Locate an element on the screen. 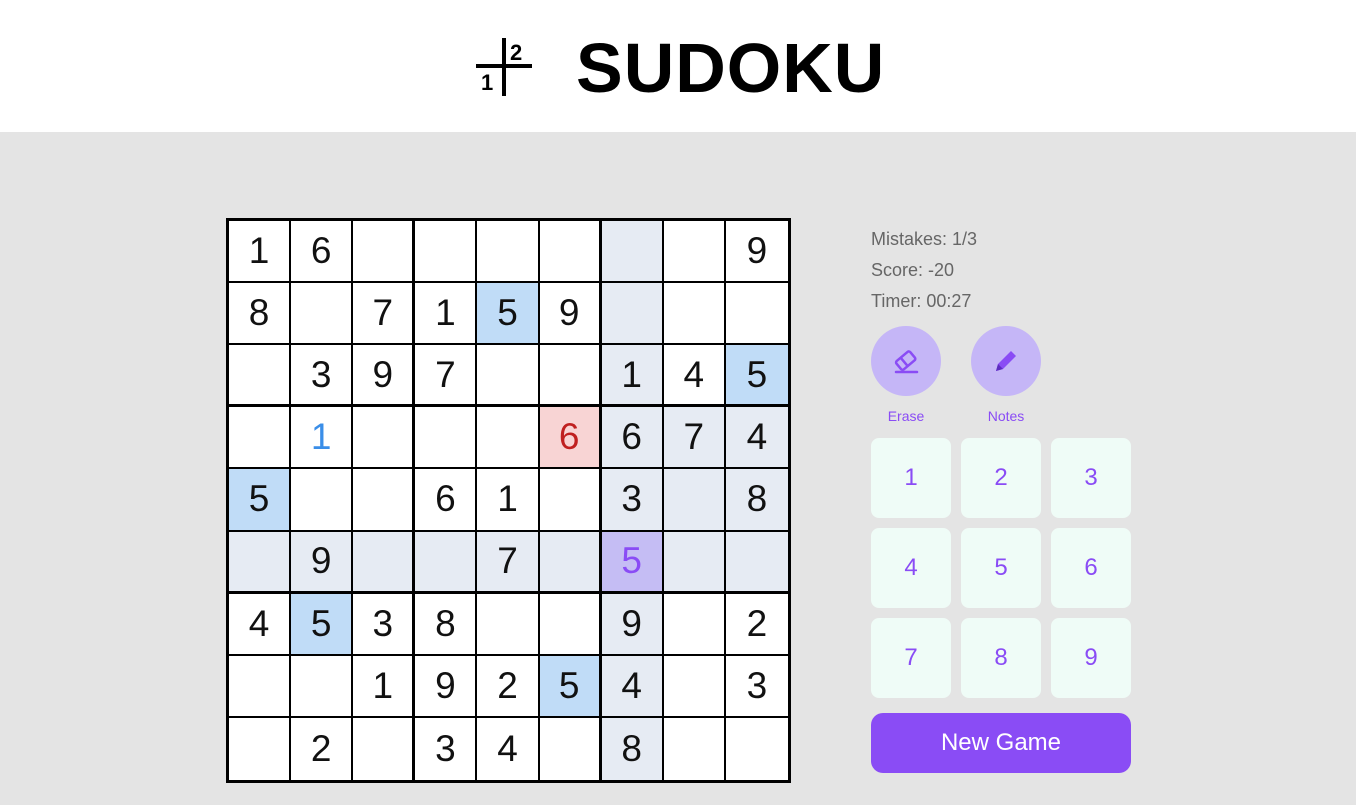  page-title: SUDOKU is located at coordinates (731, 68).